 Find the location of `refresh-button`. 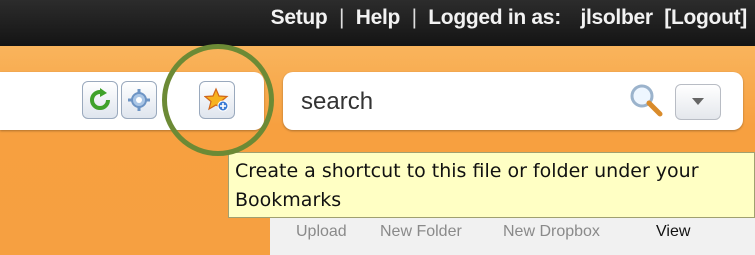

refresh-button is located at coordinates (100, 100).